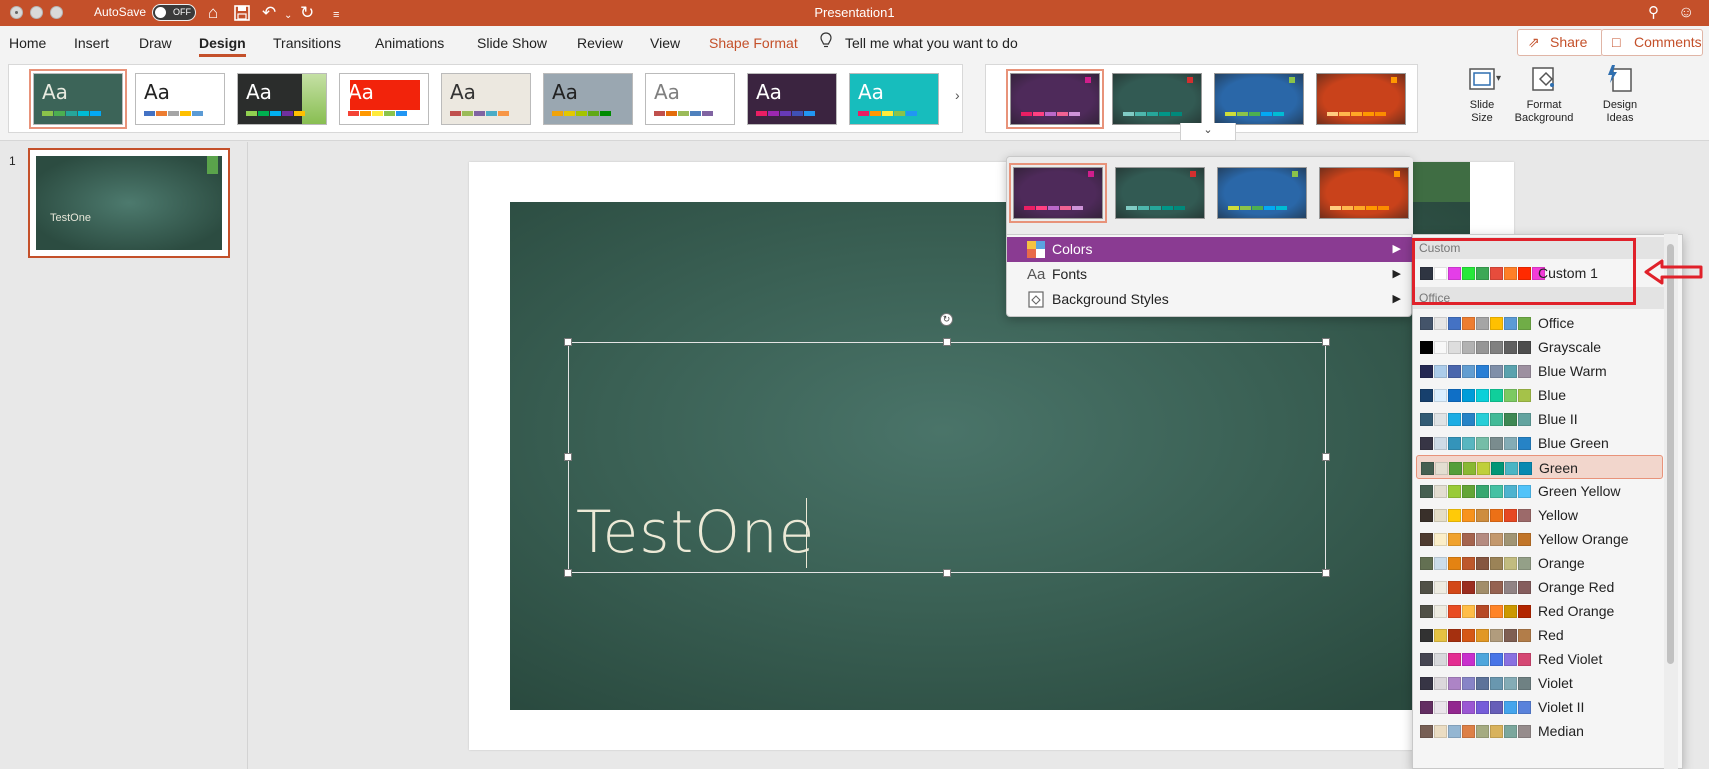 This screenshot has height=769, width=1709. What do you see at coordinates (1539, 419) in the screenshot?
I see `color-scheme-item: Blue II` at bounding box center [1539, 419].